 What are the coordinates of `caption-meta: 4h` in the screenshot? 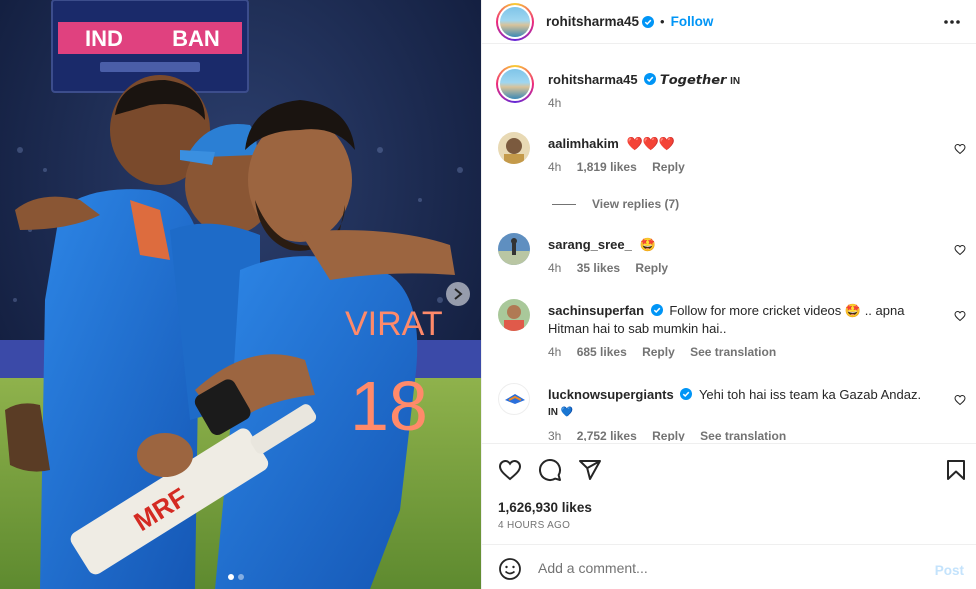 It's located at (560, 103).